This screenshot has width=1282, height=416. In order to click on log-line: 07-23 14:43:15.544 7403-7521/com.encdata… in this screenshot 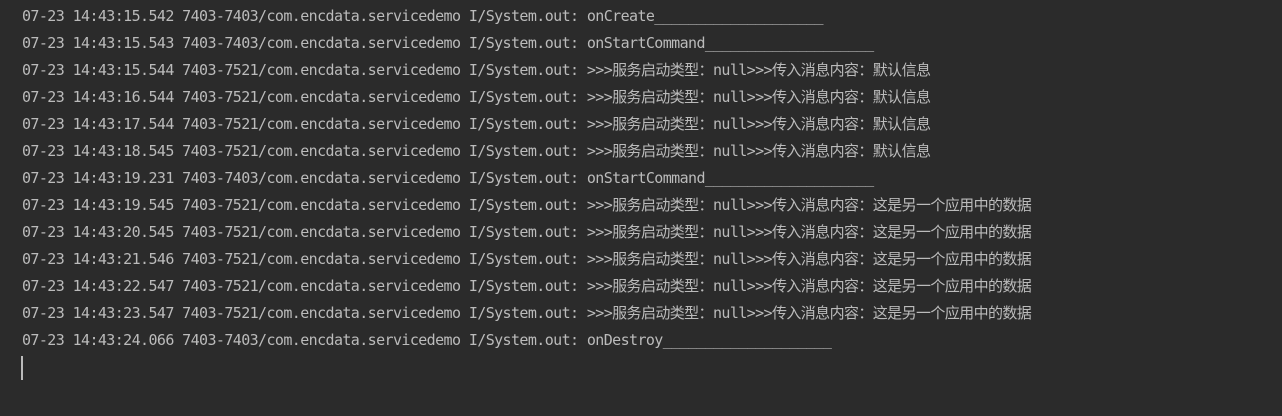, I will do `click(652, 70)`.